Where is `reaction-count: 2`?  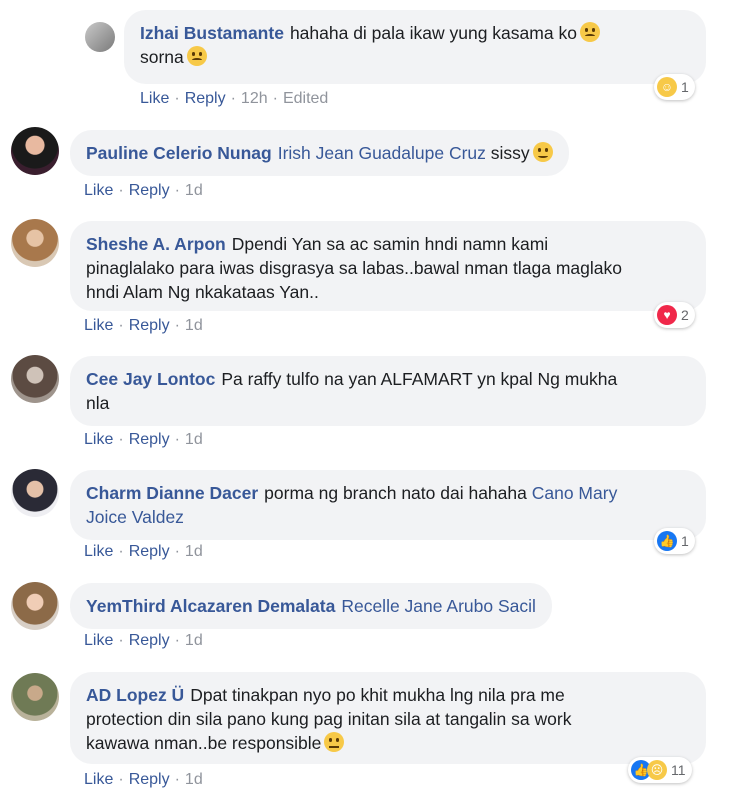 reaction-count: 2 is located at coordinates (685, 315).